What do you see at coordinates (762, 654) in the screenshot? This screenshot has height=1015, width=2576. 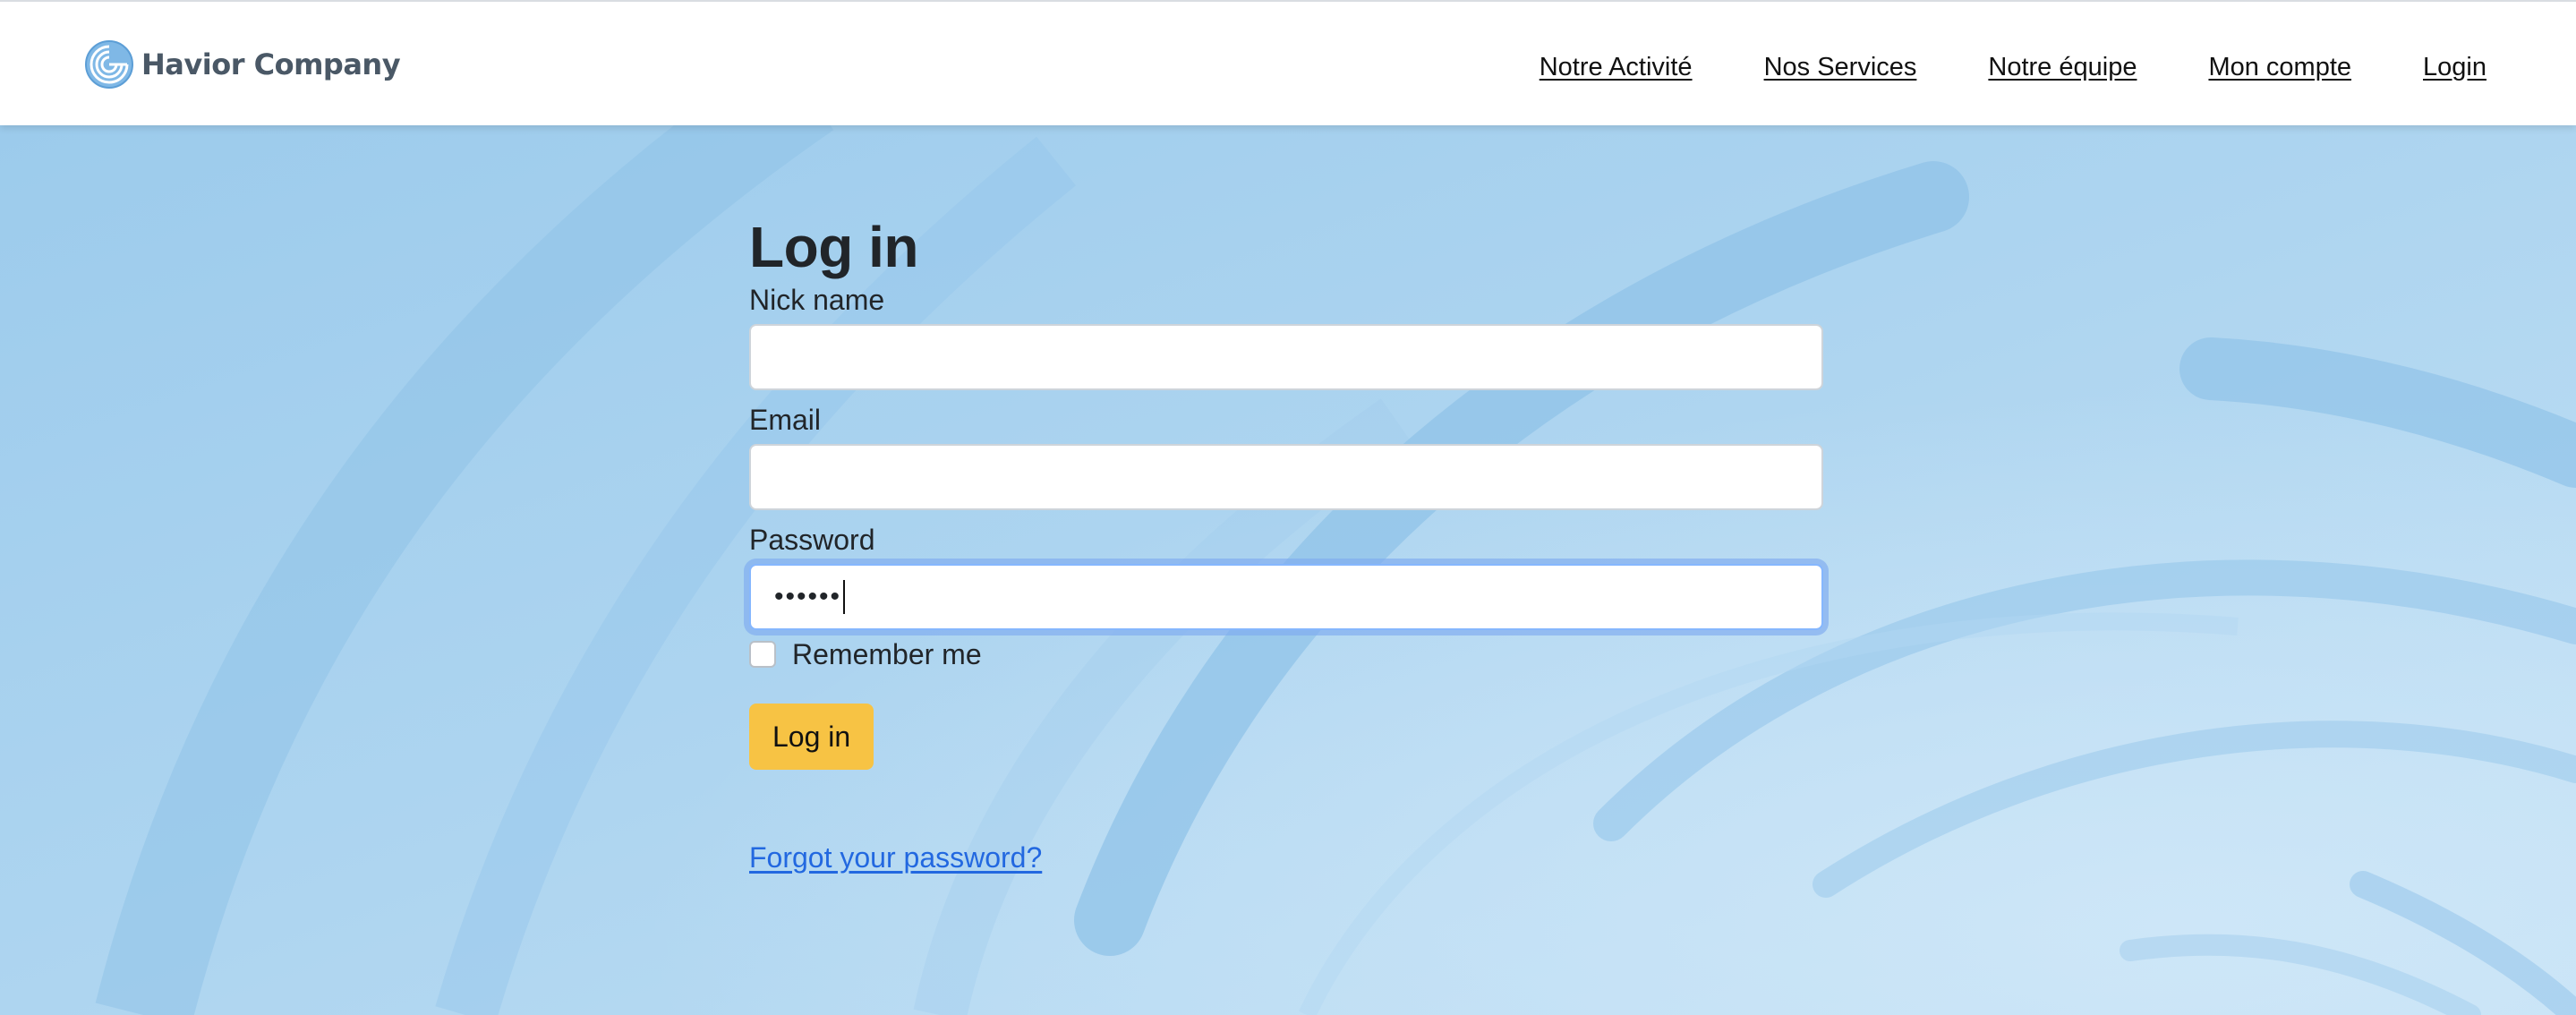 I see `remember-me-checkbox` at bounding box center [762, 654].